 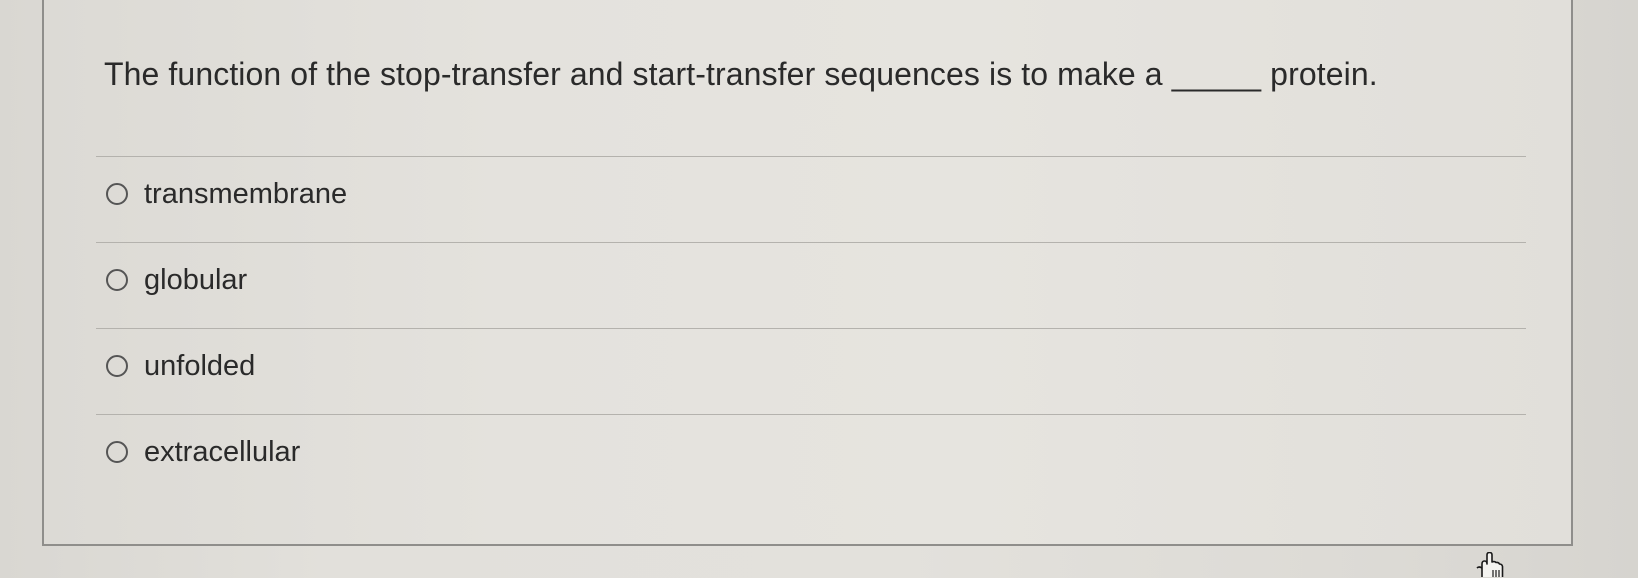 What do you see at coordinates (200, 365) in the screenshot?
I see `option-label: unfolded` at bounding box center [200, 365].